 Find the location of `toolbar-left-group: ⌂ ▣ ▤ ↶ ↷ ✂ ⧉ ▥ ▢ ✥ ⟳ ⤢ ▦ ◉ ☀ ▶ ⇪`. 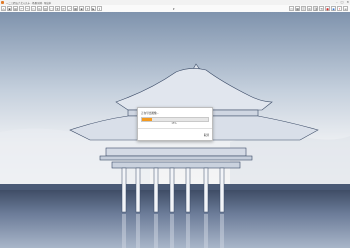

toolbar-left-group: ⌂ ▣ ▤ ↶ ↷ ✂ ⧉ ▥ ▢ ✥ ⟳ ⤢ ▦ ◉ ☀ ▶ ⇪ is located at coordinates (51, 8).